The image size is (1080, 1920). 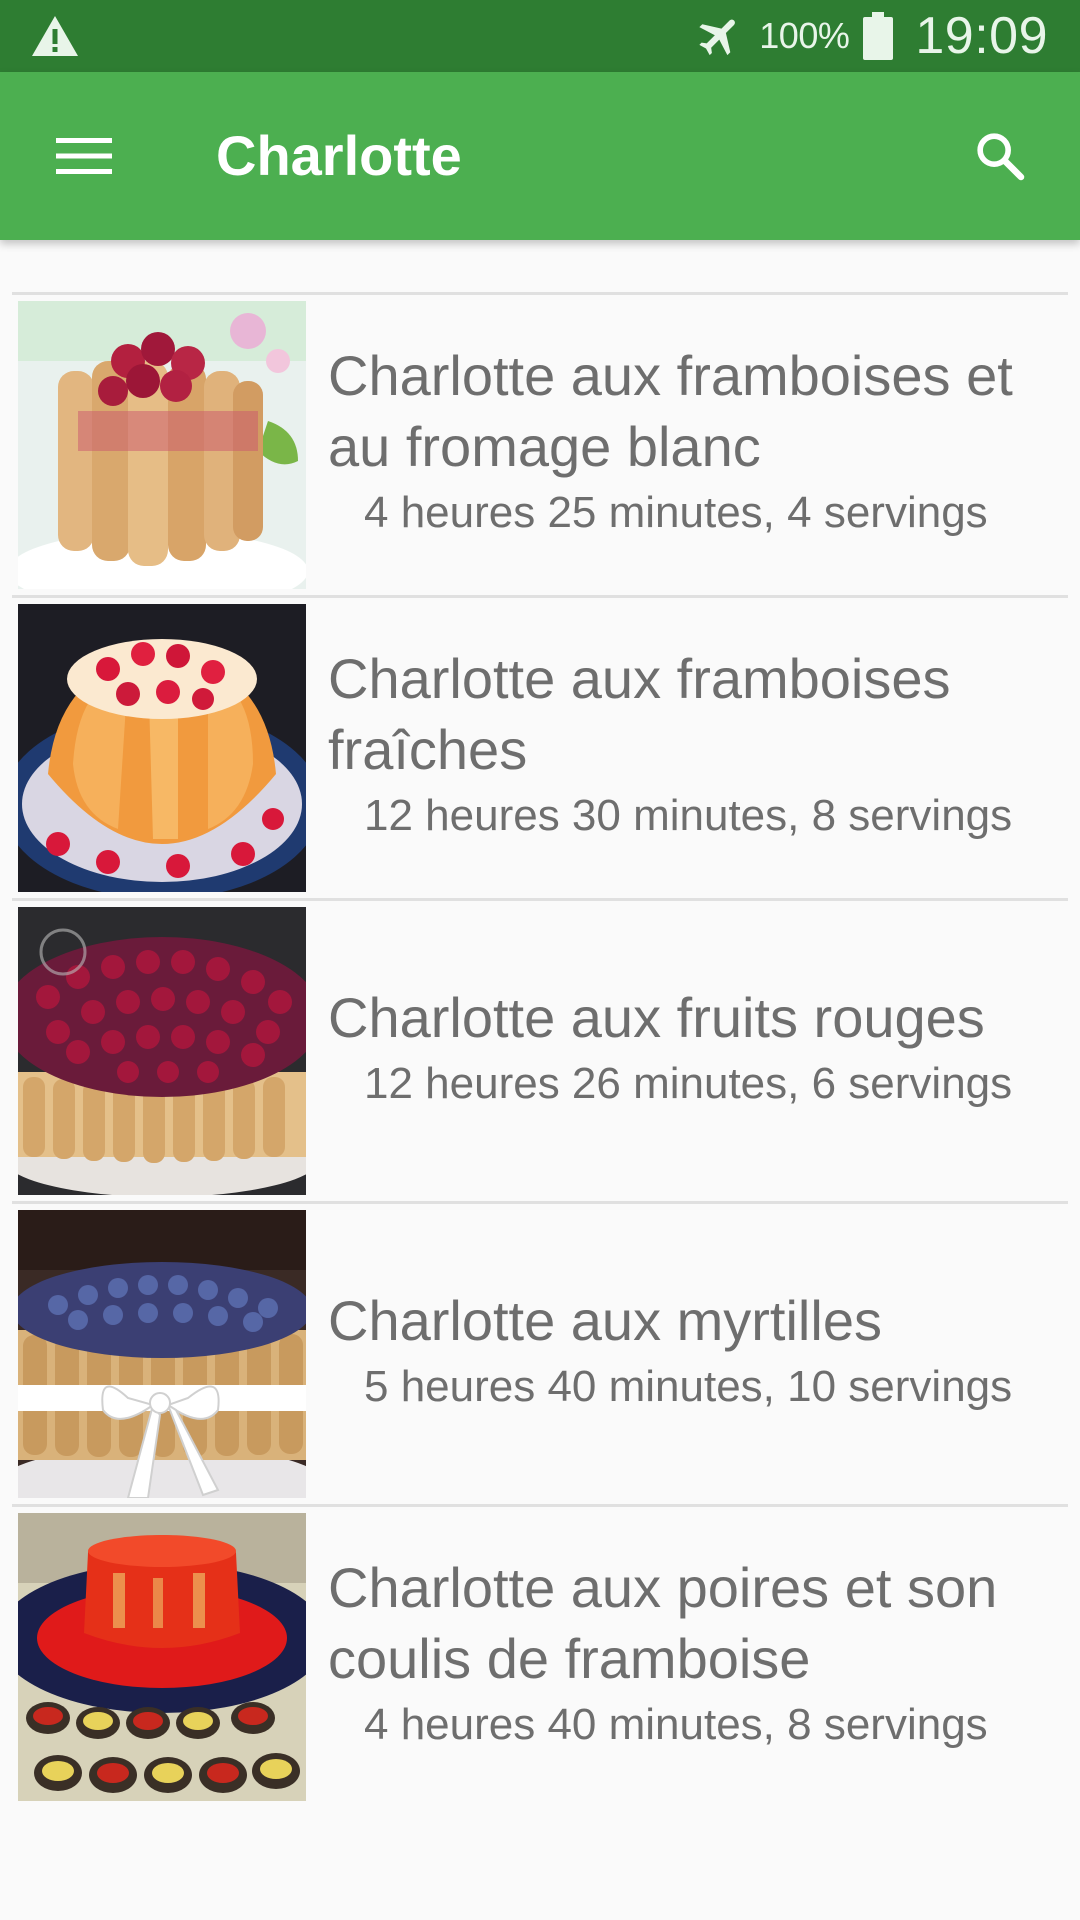 What do you see at coordinates (540, 156) in the screenshot?
I see `app-toolbar: Charlotte` at bounding box center [540, 156].